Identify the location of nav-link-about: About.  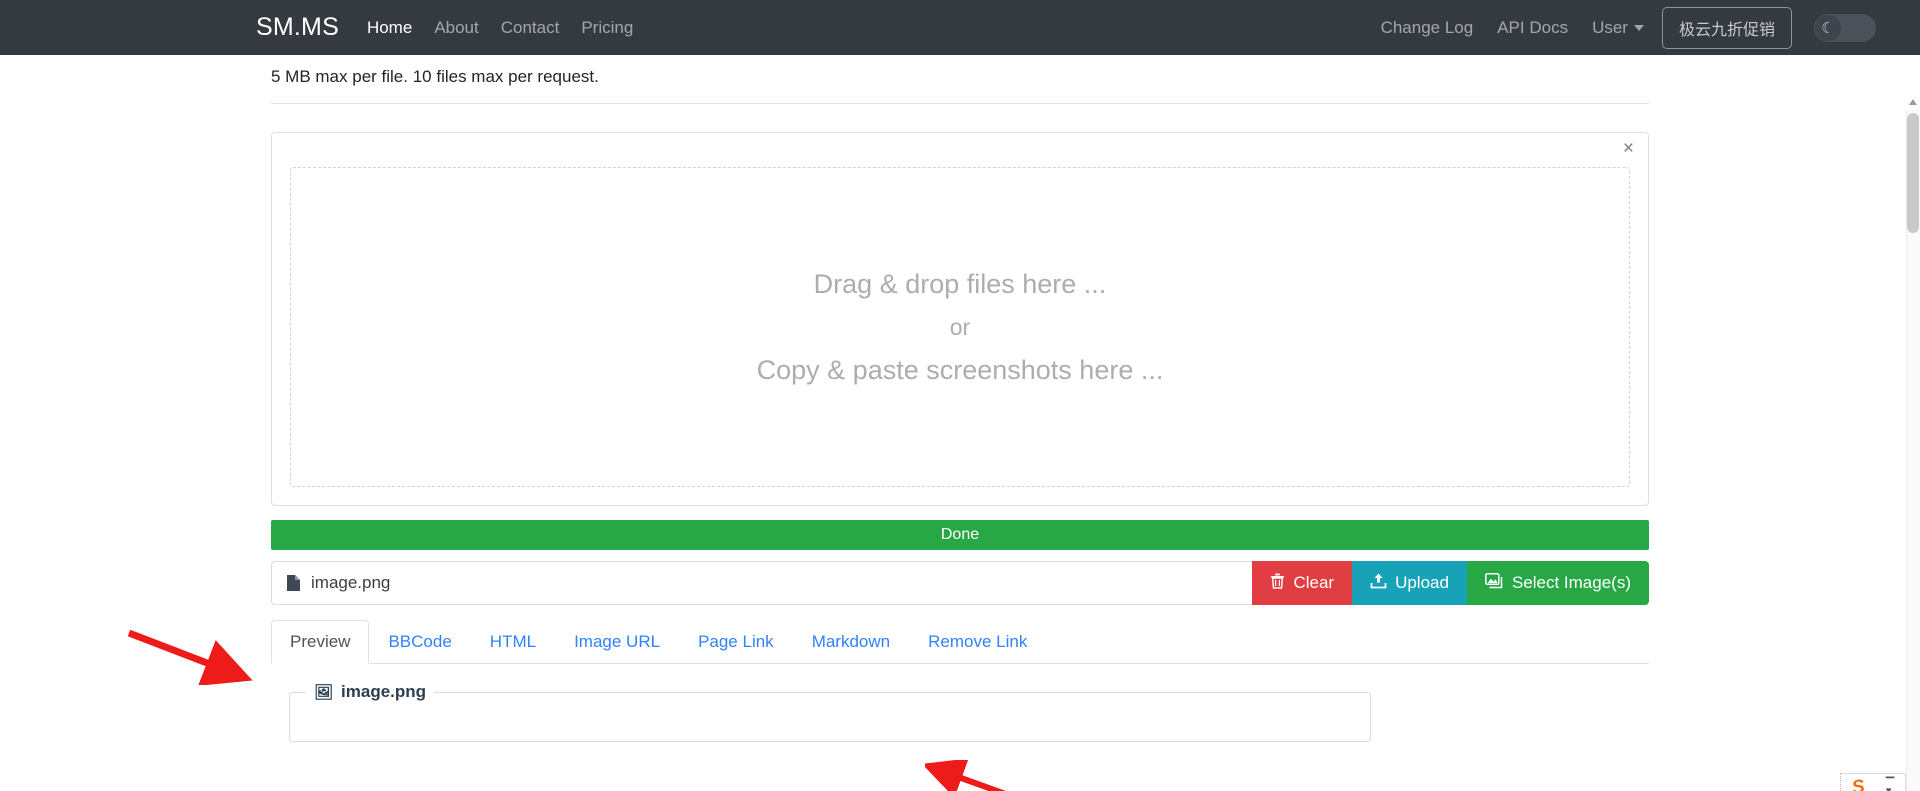
(456, 28).